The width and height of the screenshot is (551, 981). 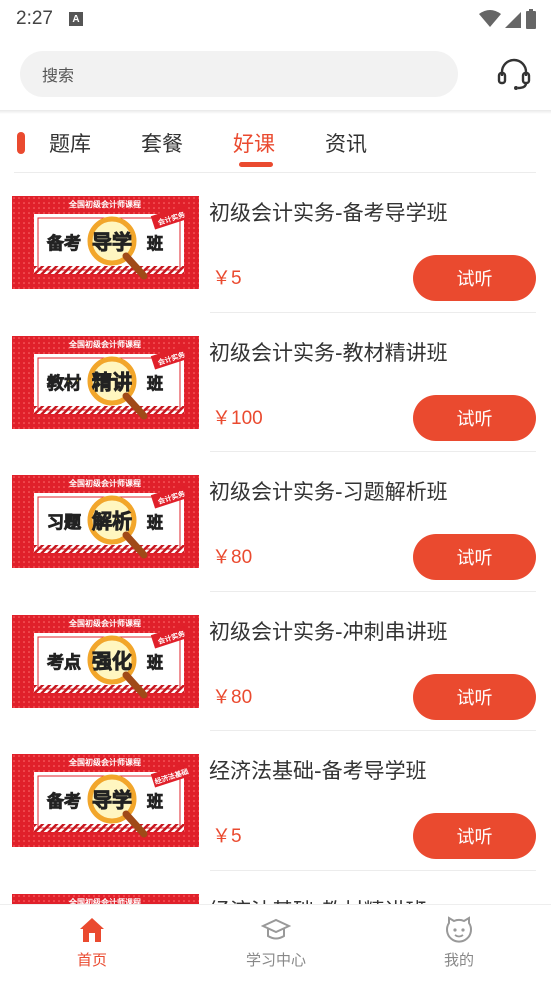 I want to click on home-icon, so click(x=92, y=930).